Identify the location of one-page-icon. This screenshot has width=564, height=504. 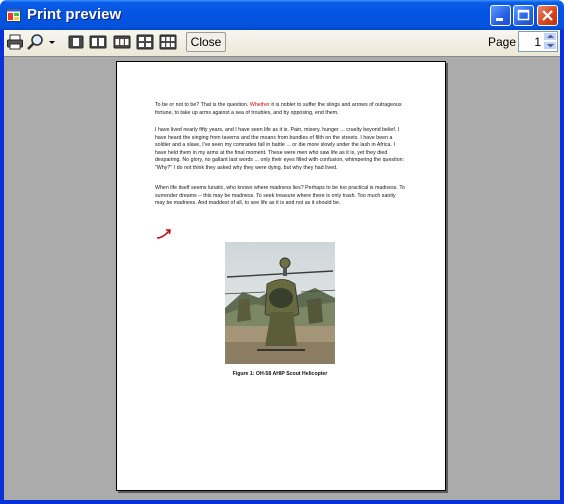
(76, 42).